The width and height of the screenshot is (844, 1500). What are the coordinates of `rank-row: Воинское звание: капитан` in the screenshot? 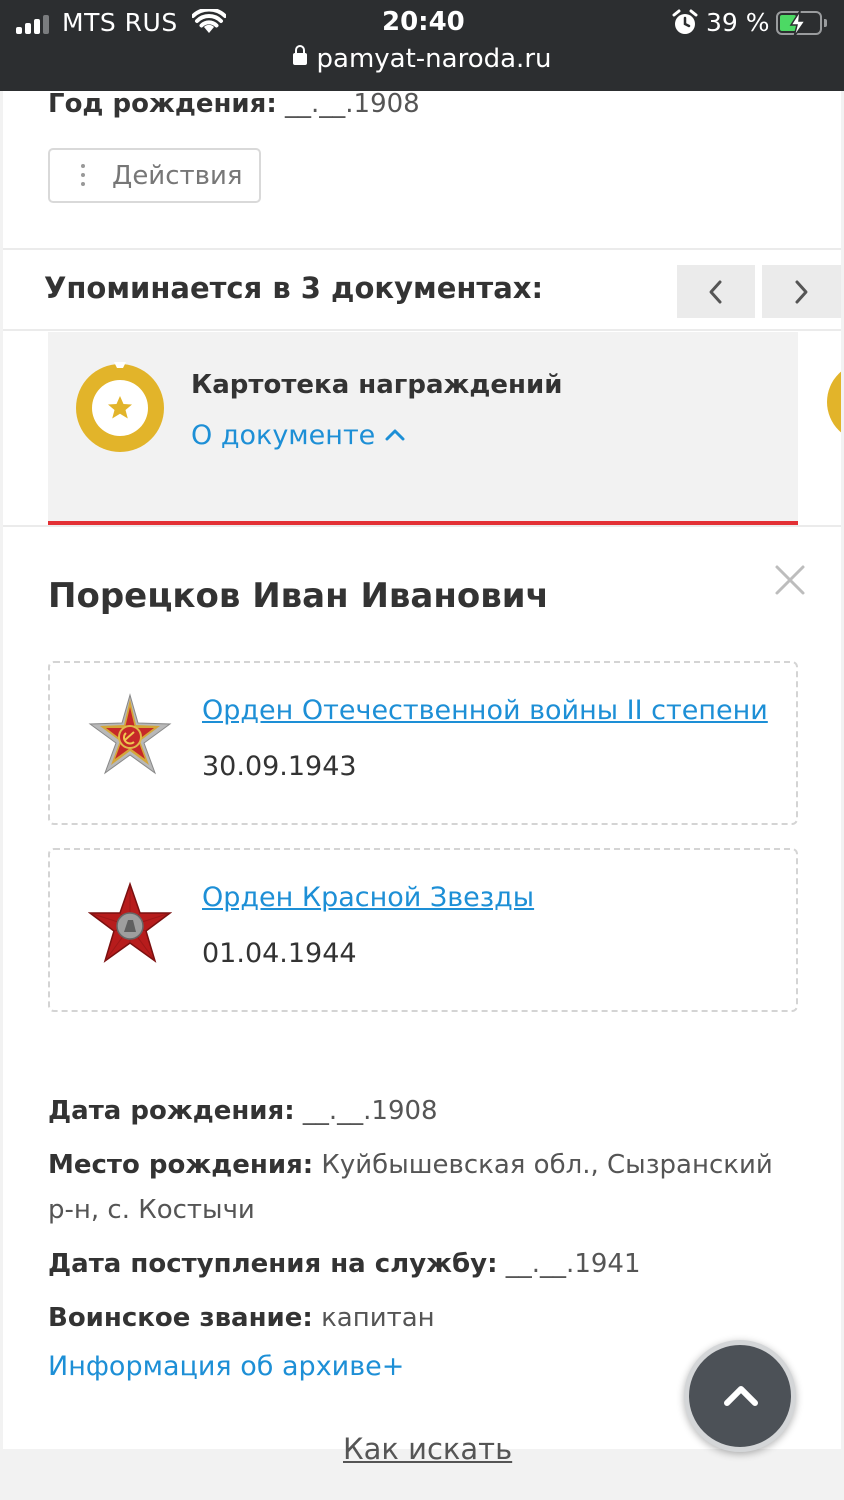 It's located at (423, 1318).